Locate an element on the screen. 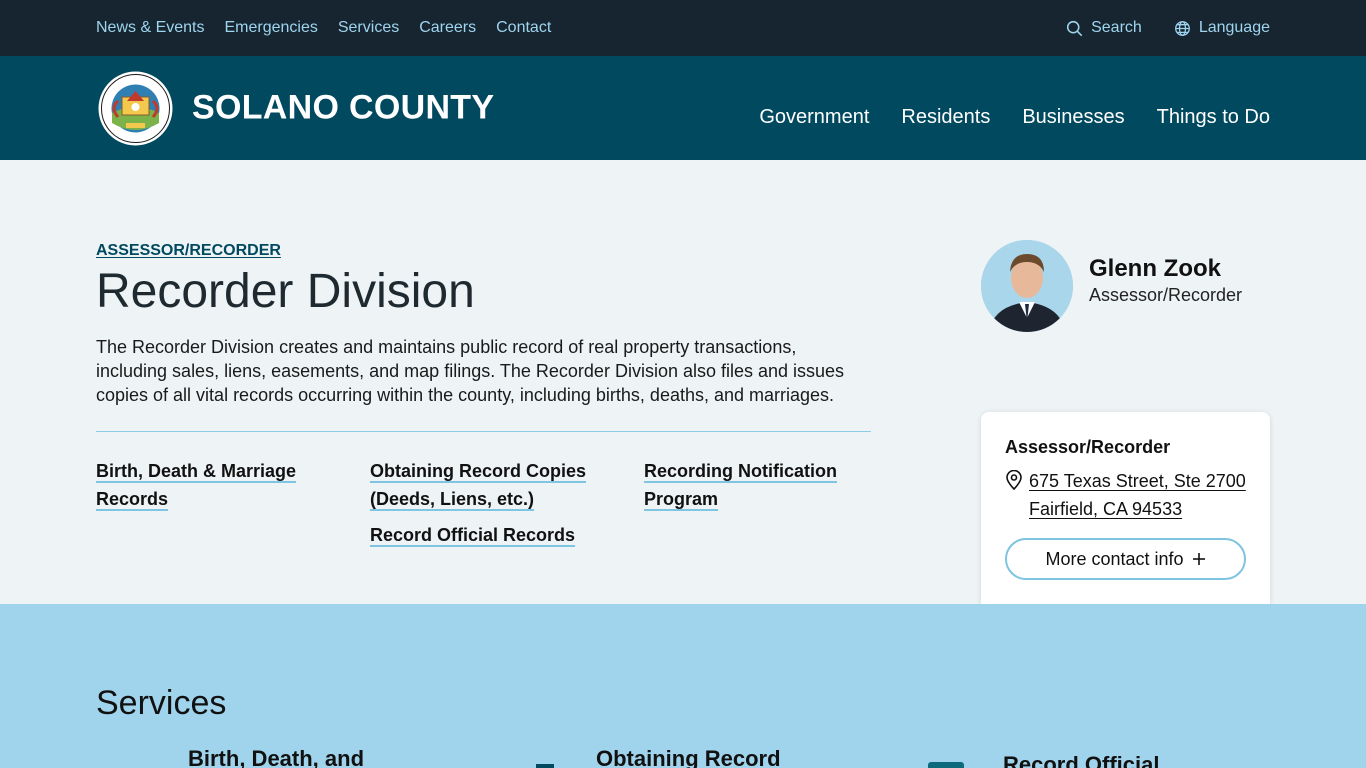 The width and height of the screenshot is (1366, 768). utility-link-careers: Careers is located at coordinates (447, 28).